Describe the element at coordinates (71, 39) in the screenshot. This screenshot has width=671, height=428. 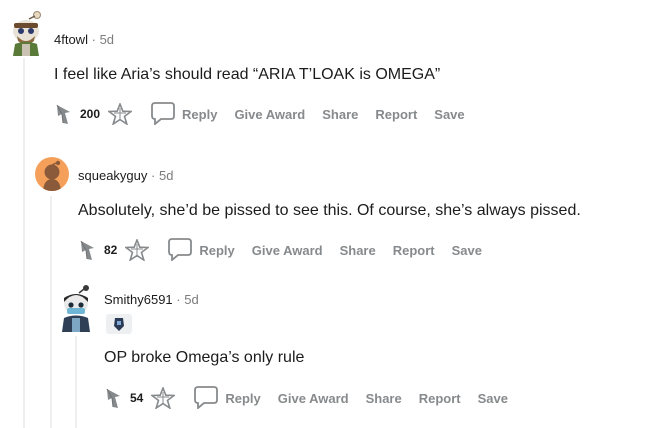
I see `username: 4ftowl` at that location.